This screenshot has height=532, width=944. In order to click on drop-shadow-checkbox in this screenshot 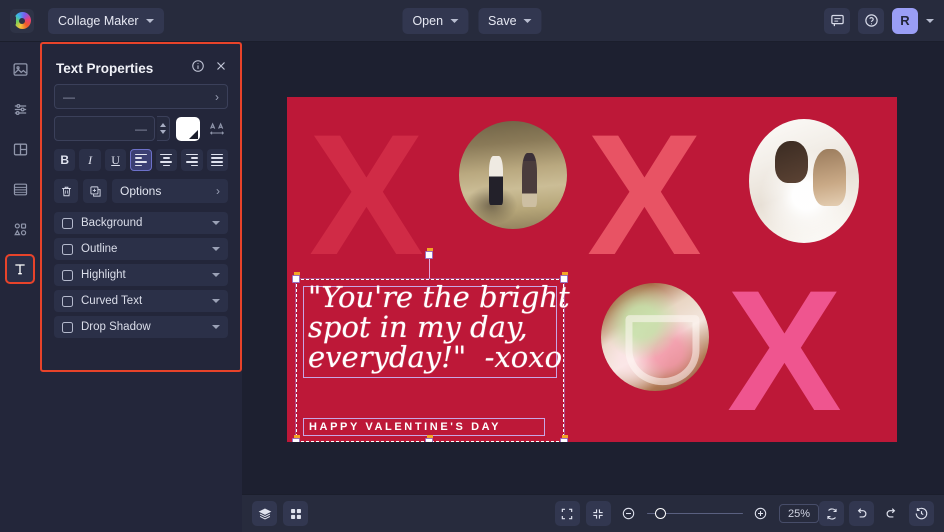, I will do `click(67, 327)`.